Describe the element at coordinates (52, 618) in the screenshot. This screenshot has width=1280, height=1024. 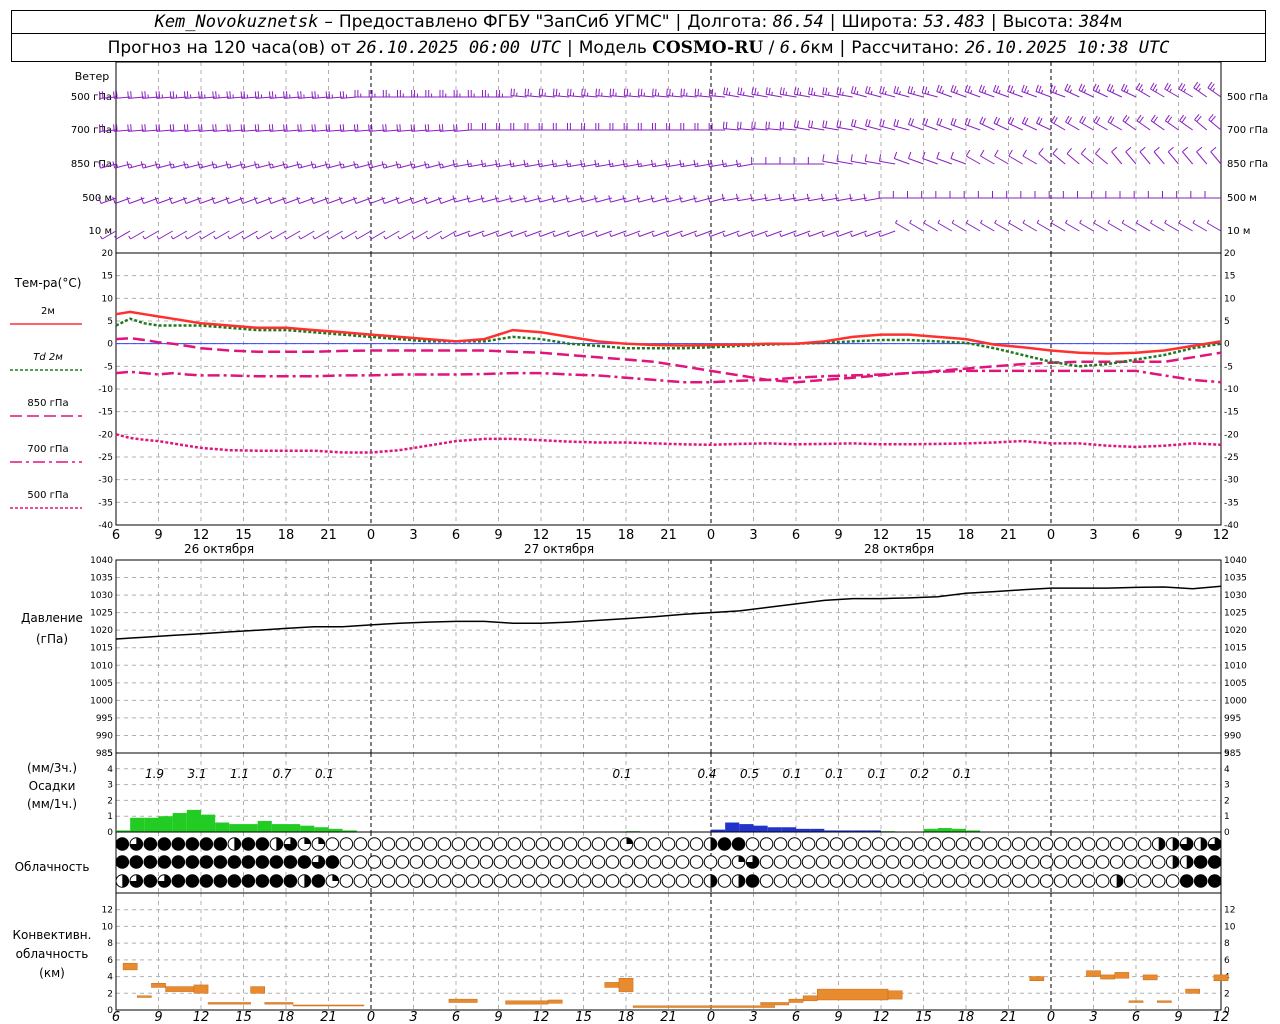
I see `pressure-panel-title: Давление` at that location.